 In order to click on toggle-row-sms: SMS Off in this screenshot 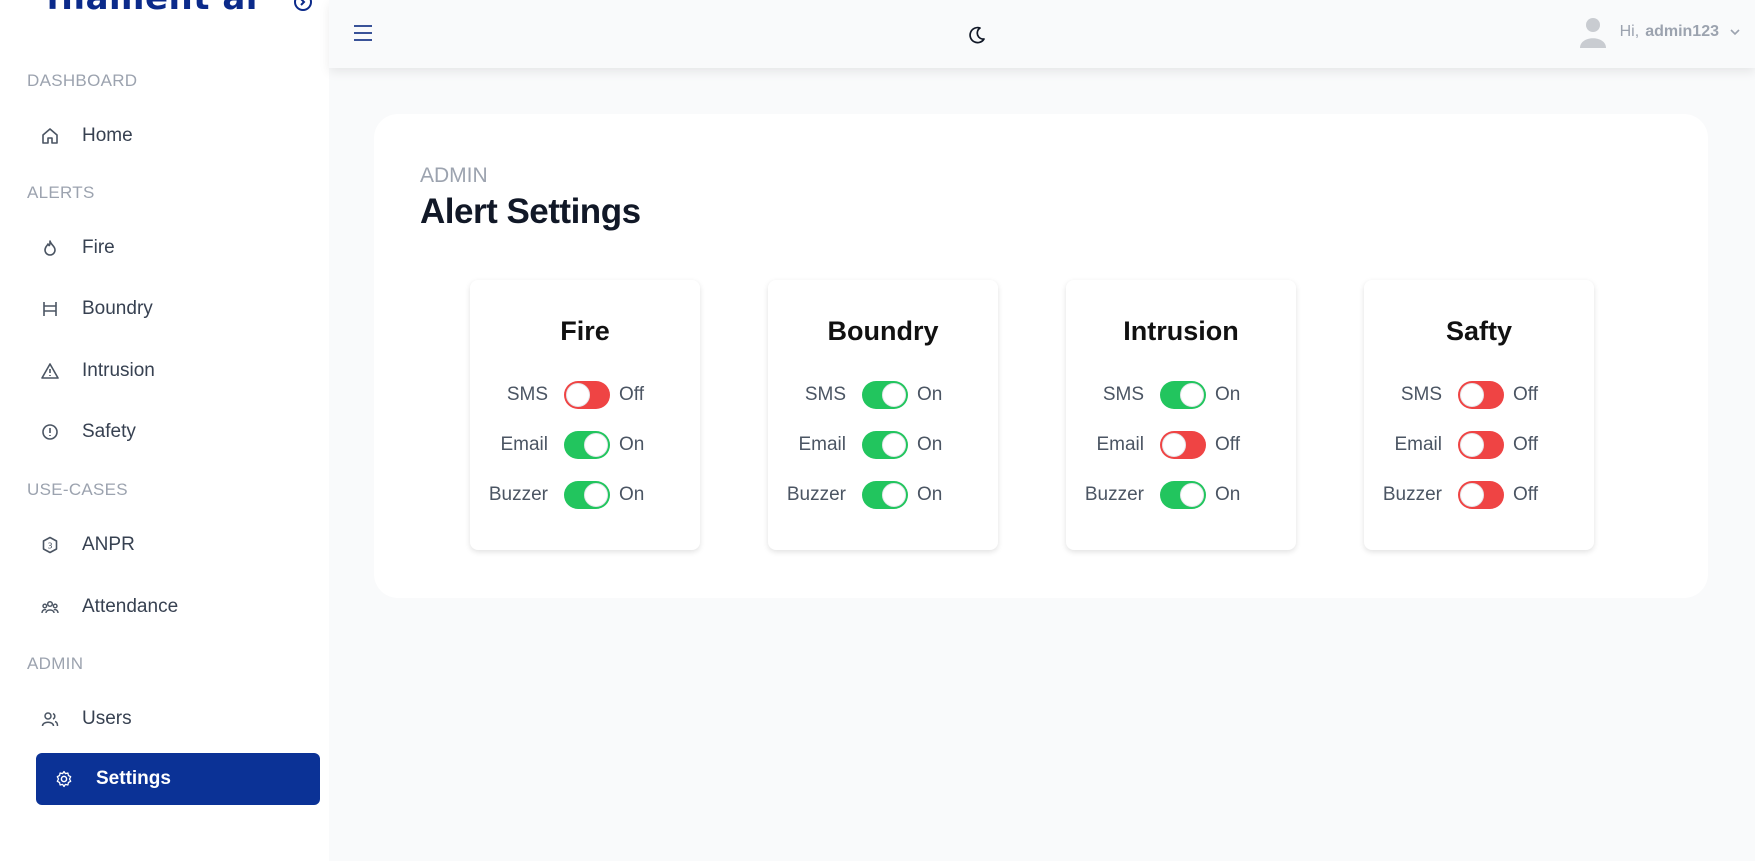, I will do `click(1479, 395)`.